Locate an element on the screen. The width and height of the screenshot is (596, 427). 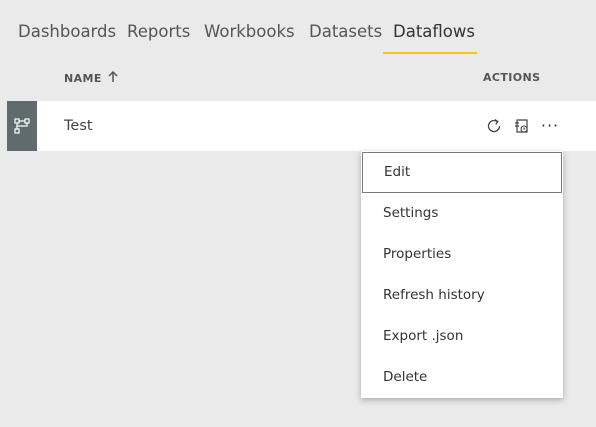
schedule-refresh-icon is located at coordinates (522, 126).